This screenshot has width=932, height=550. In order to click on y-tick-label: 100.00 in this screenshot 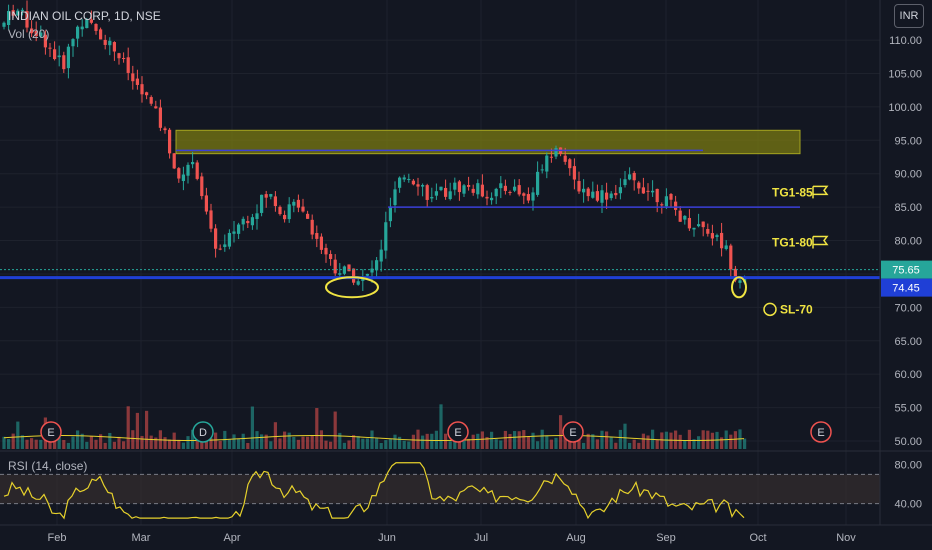, I will do `click(905, 108)`.